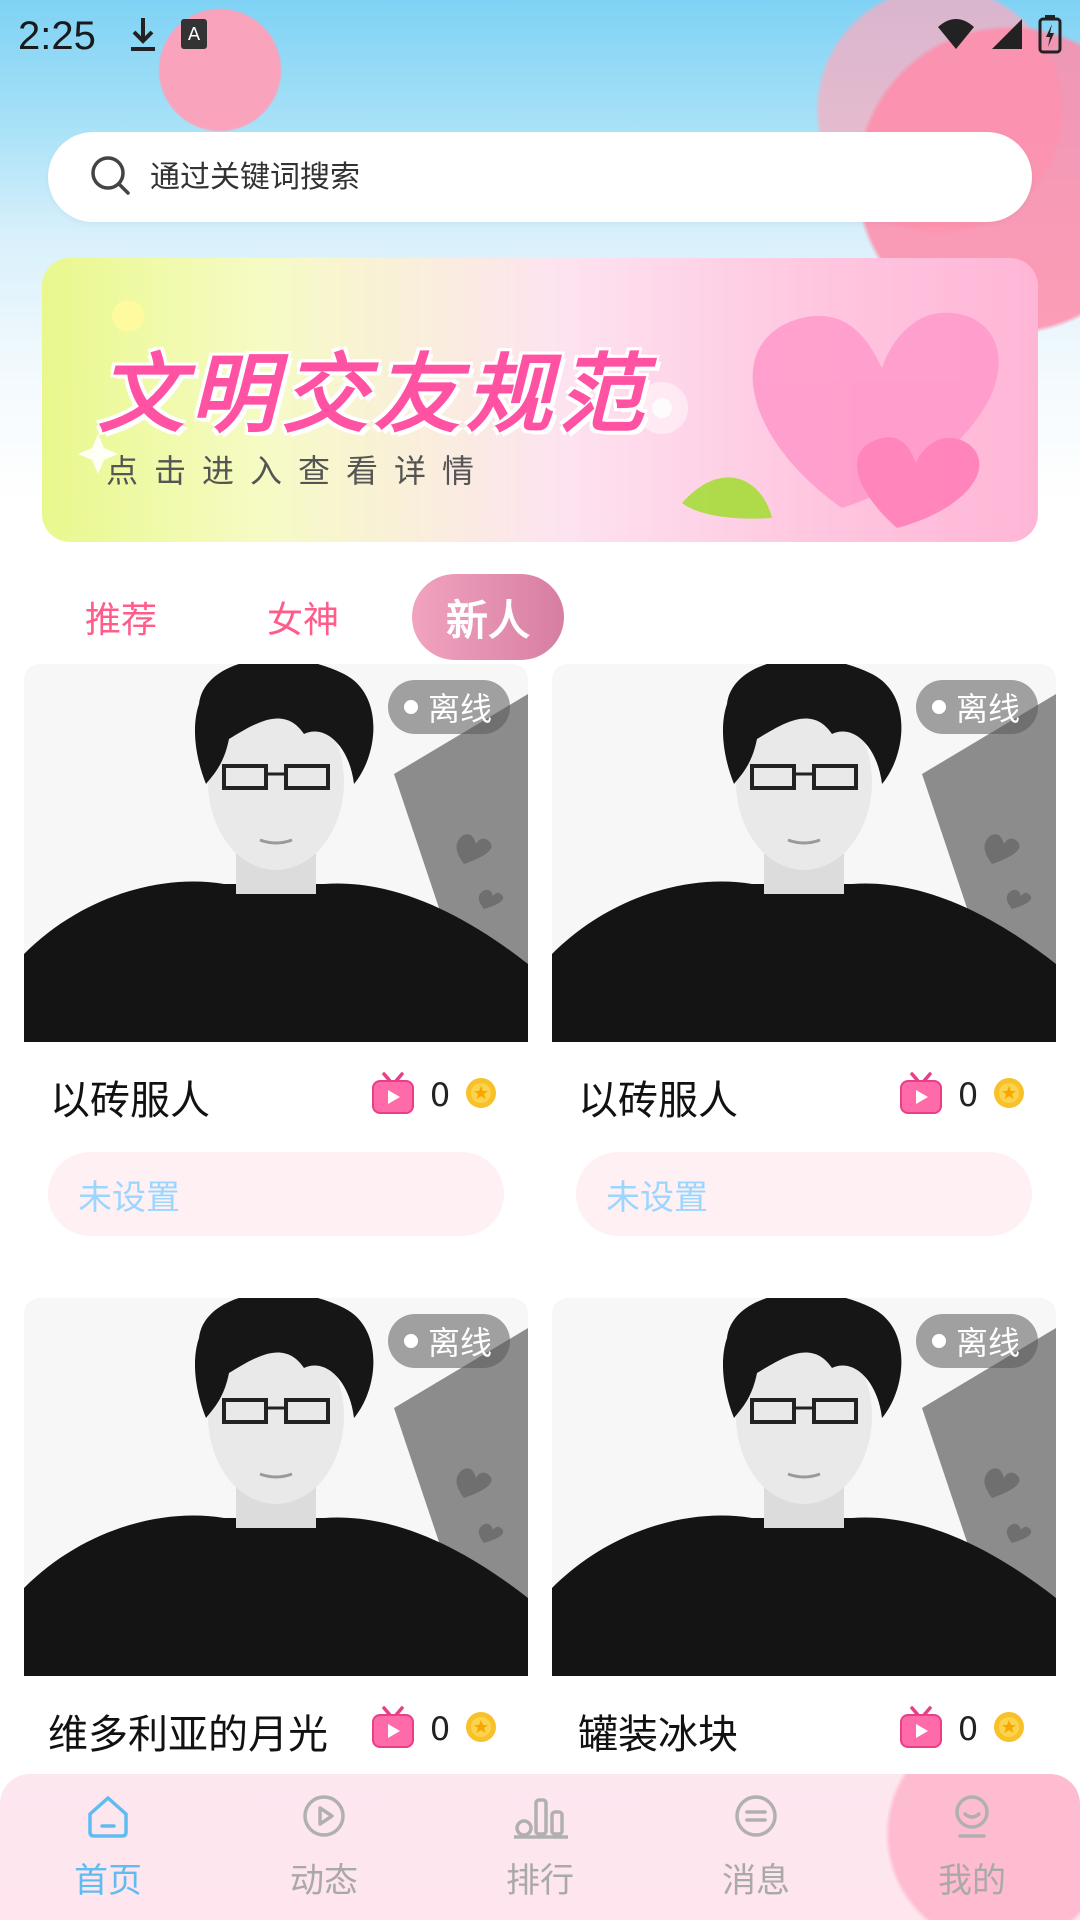 Image resolution: width=1080 pixels, height=1920 pixels. What do you see at coordinates (1007, 36) in the screenshot?
I see `cellular-signal-icon` at bounding box center [1007, 36].